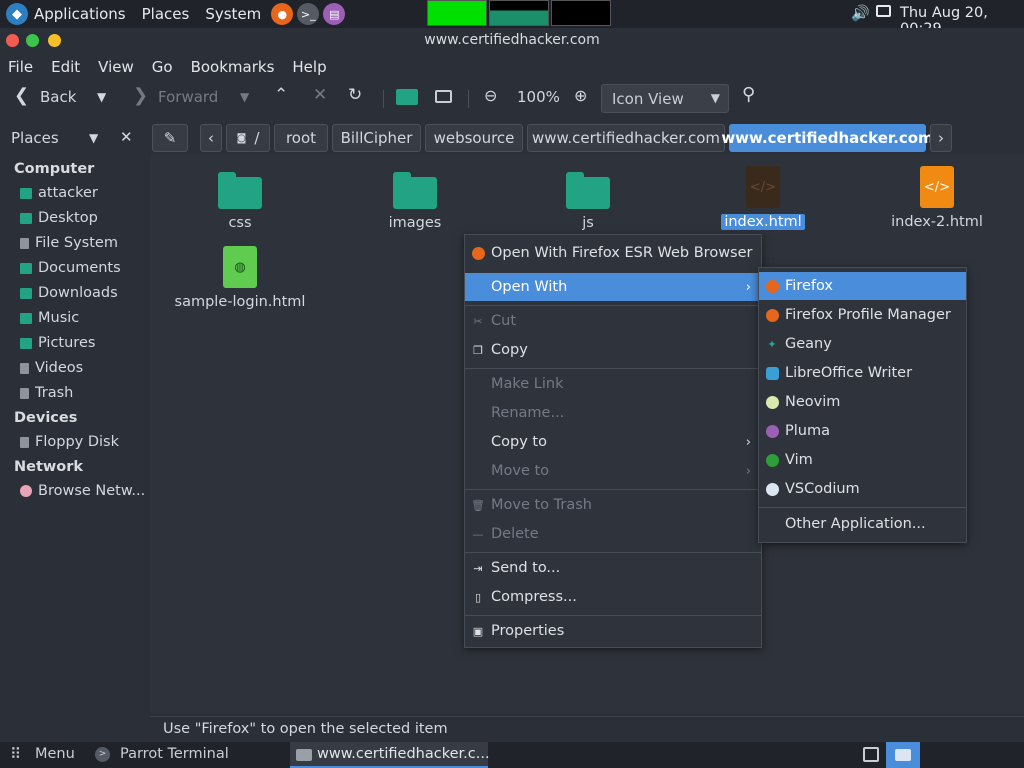 This screenshot has height=768, width=1024. I want to click on back-history-chevron-icon: ▼, so click(101, 97).